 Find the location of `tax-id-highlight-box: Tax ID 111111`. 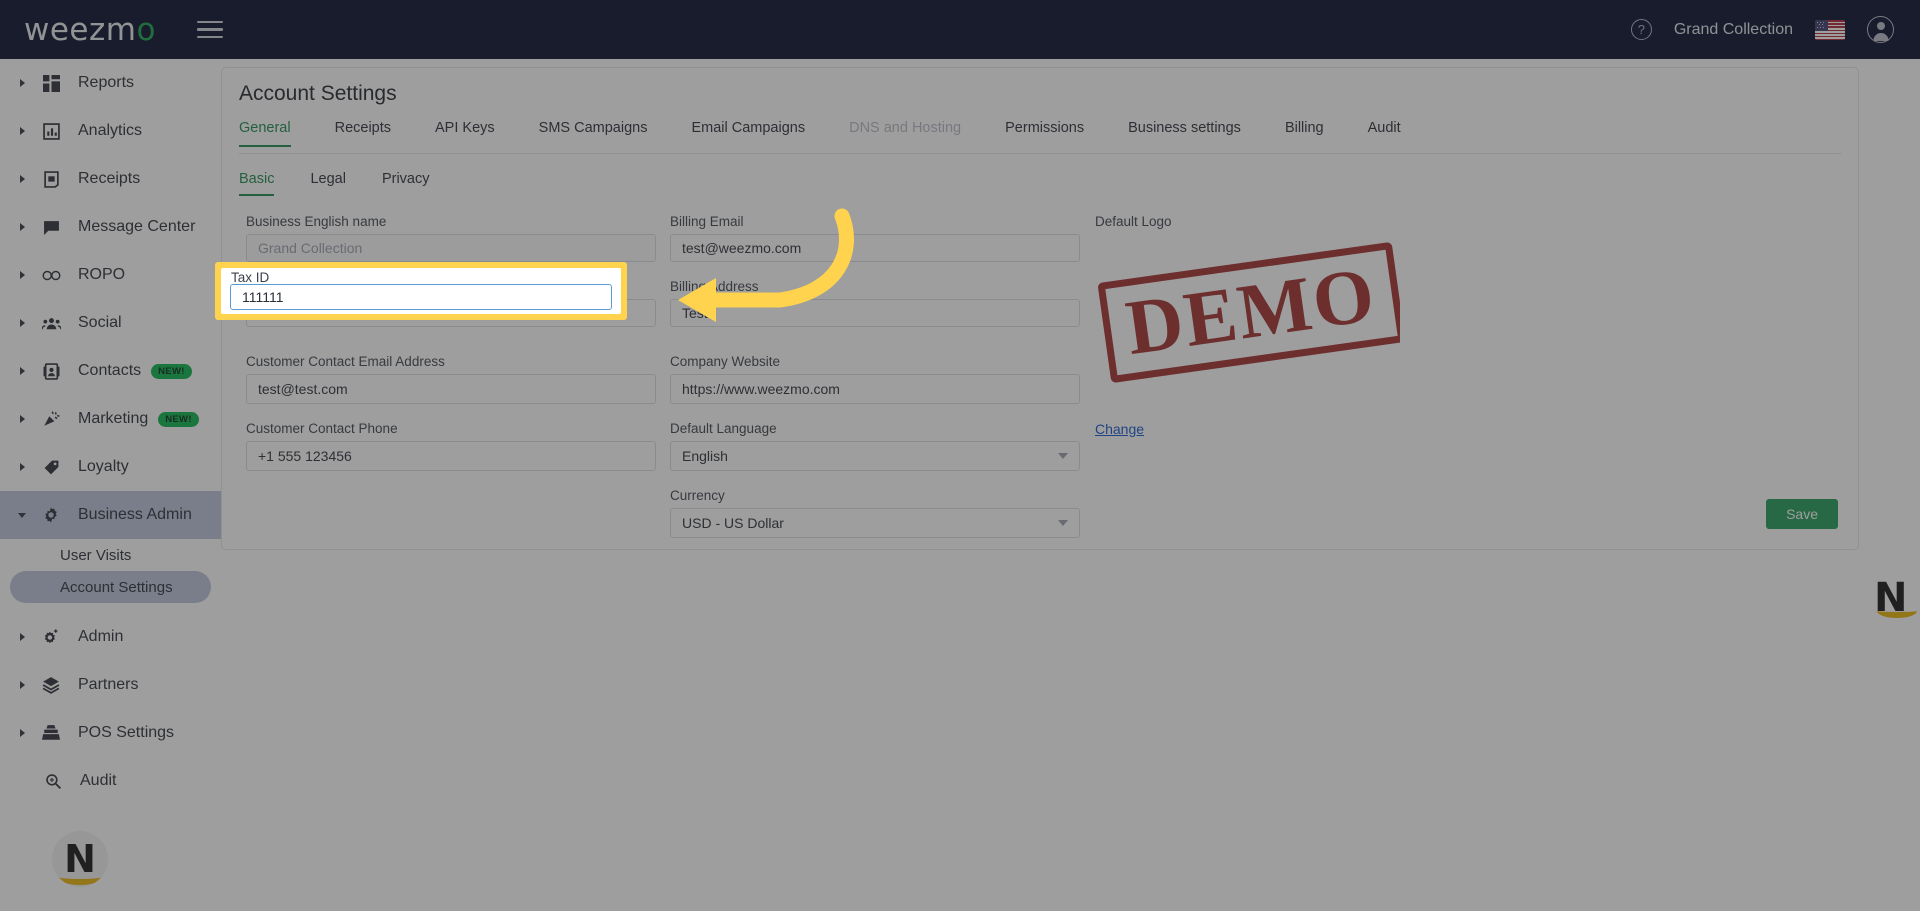

tax-id-highlight-box: Tax ID 111111 is located at coordinates (421, 291).